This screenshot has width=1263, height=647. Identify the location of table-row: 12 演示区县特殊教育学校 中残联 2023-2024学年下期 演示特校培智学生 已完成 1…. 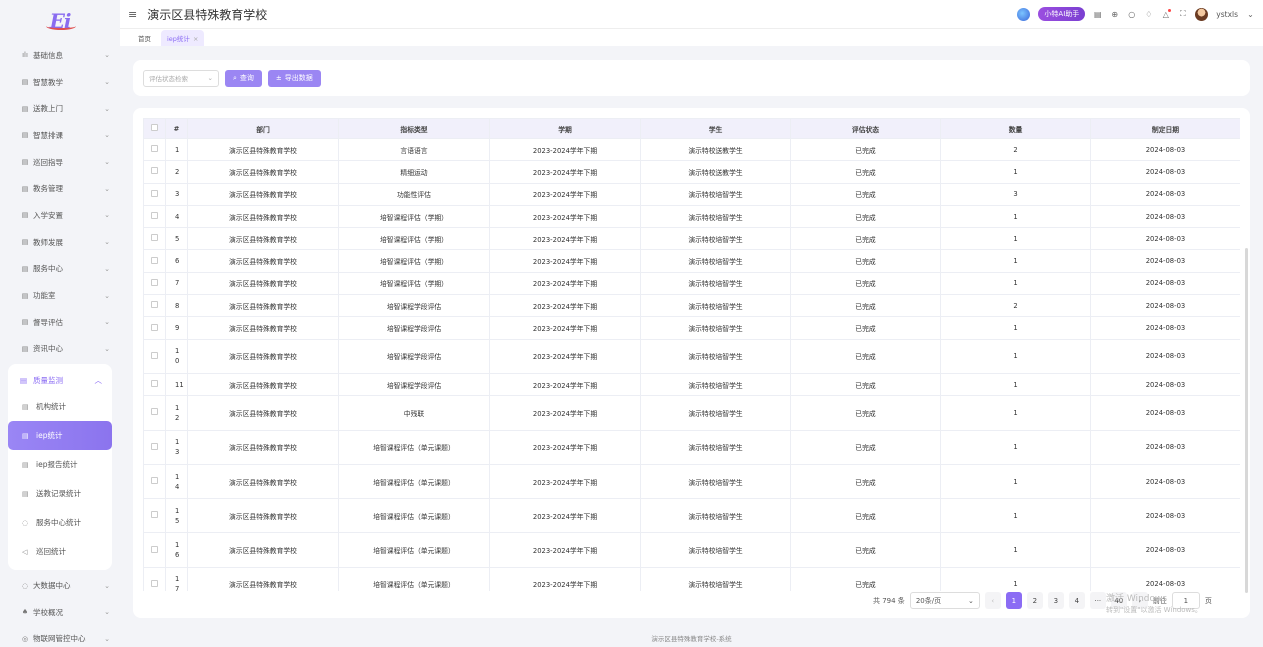
(691, 413).